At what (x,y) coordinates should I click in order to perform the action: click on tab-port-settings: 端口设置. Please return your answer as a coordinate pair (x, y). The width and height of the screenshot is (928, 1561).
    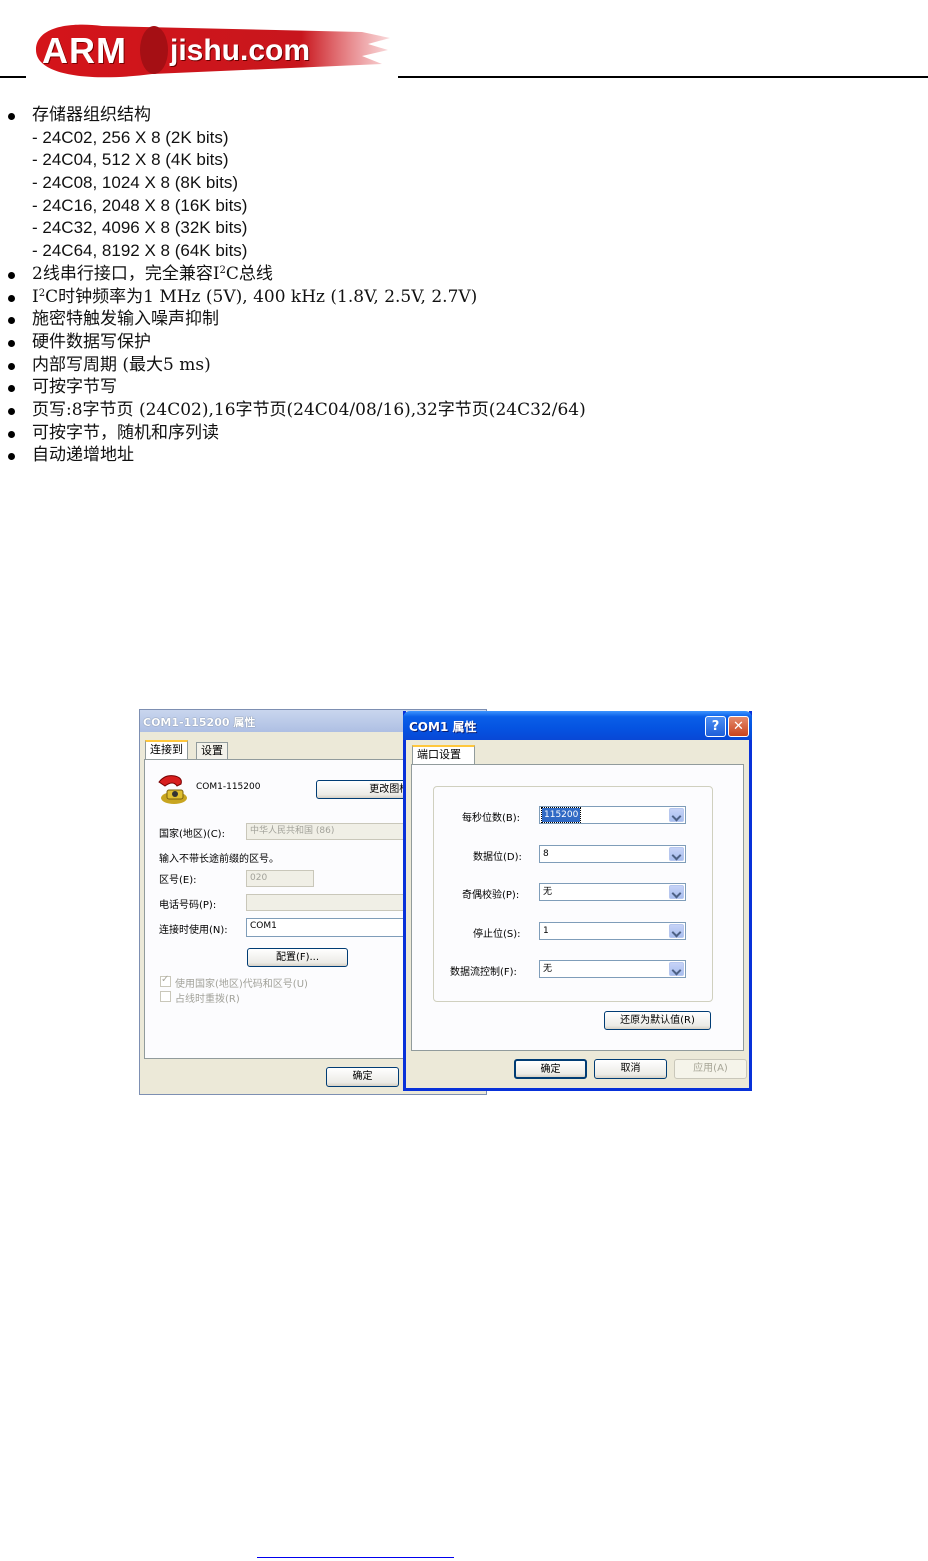
    Looking at the image, I should click on (443, 755).